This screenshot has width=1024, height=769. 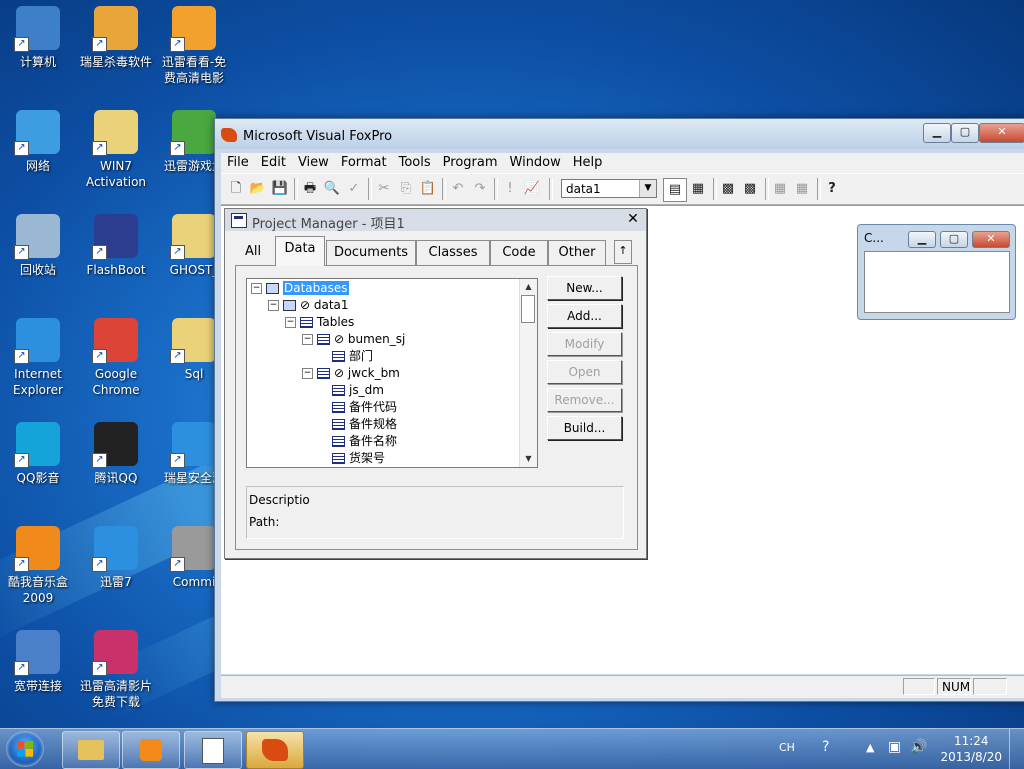 What do you see at coordinates (300, 251) in the screenshot?
I see `tab-data: Data` at bounding box center [300, 251].